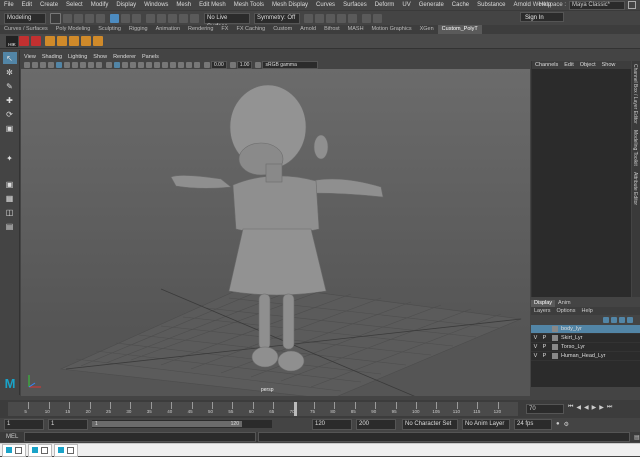 The width and height of the screenshot is (640, 457). Describe the element at coordinates (173, 65) in the screenshot. I see `anti-alias-icon` at that location.